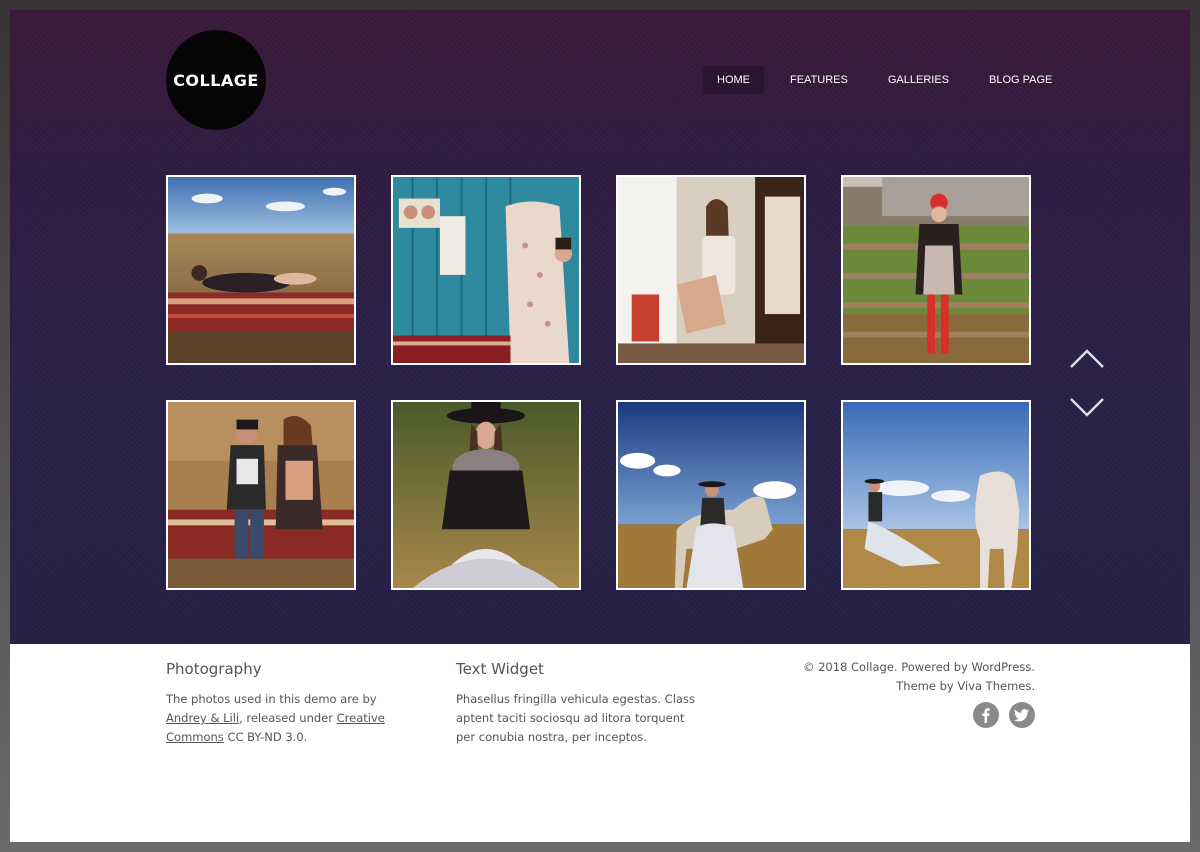 Image resolution: width=1200 pixels, height=852 pixels. I want to click on photography-text-after: CC BY-ND 3.0., so click(265, 737).